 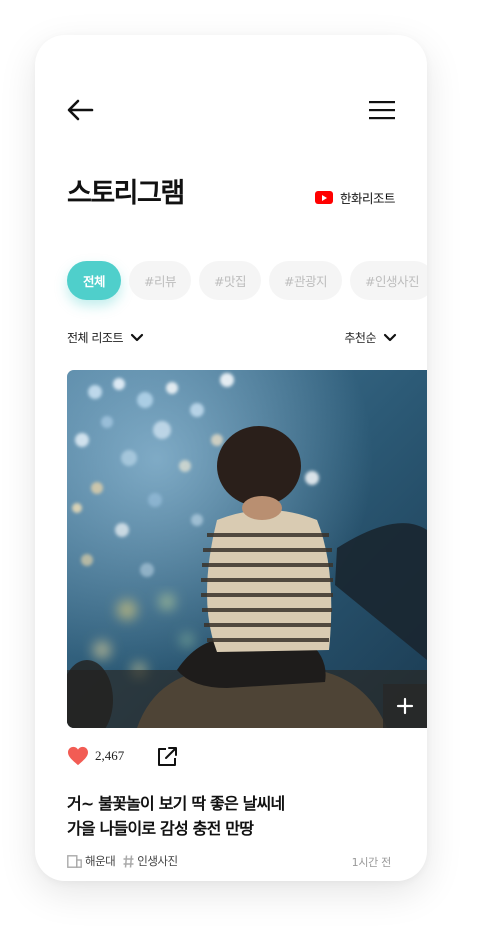 I want to click on building-icon, so click(x=74, y=861).